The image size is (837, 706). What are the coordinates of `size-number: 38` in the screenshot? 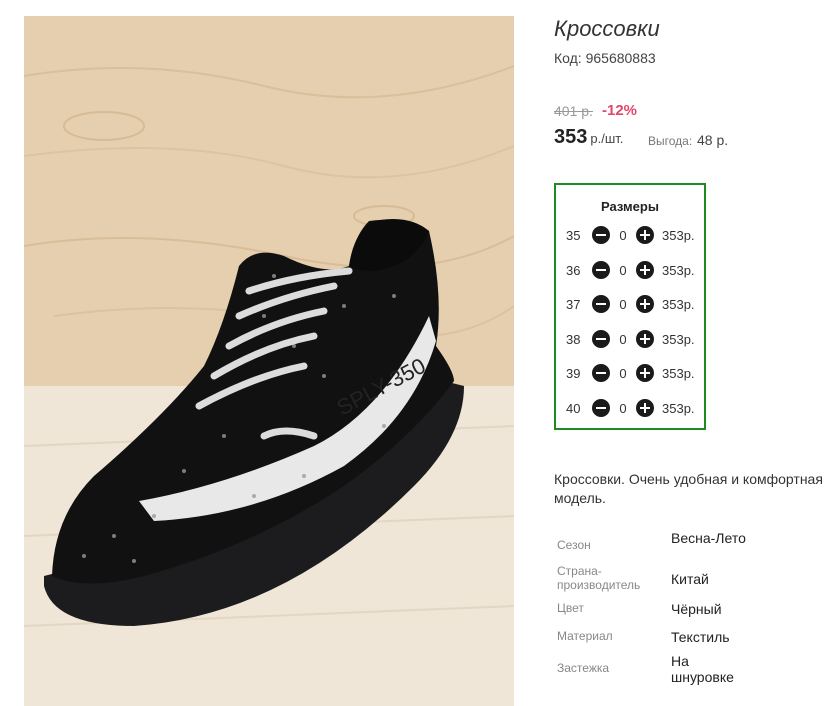 It's located at (573, 339).